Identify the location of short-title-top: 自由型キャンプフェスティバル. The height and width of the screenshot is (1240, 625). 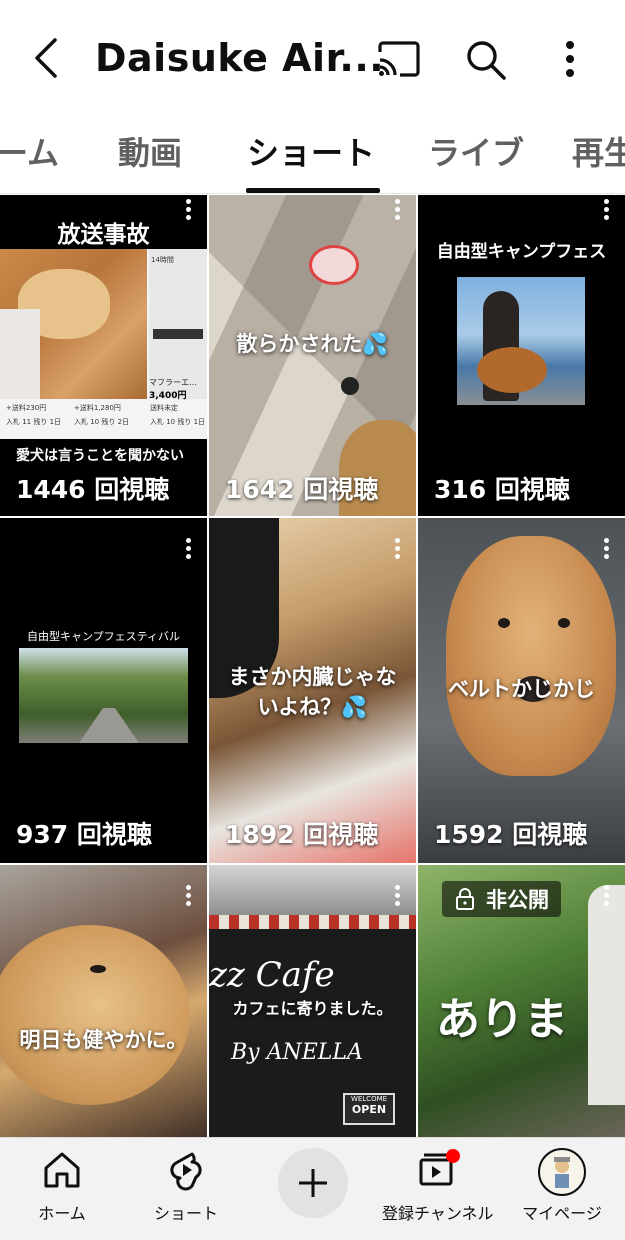
(103, 636).